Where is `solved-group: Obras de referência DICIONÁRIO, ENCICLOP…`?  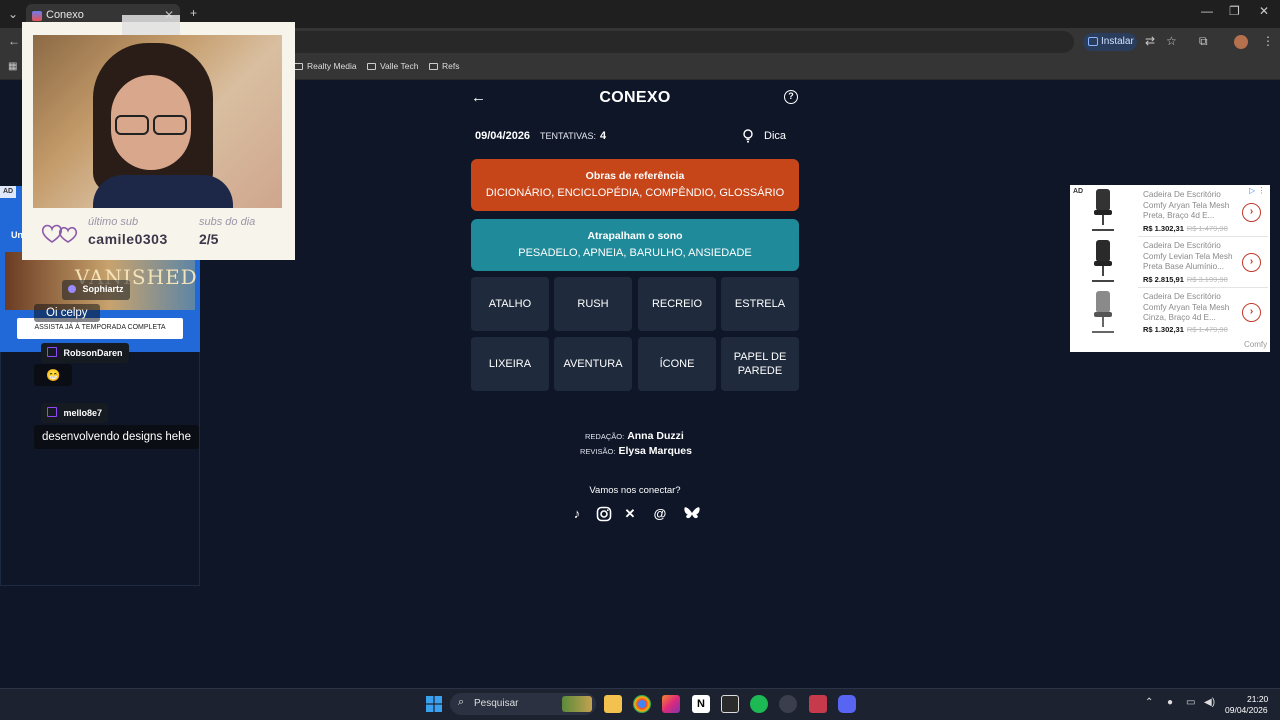 solved-group: Obras de referência DICIONÁRIO, ENCICLOP… is located at coordinates (635, 185).